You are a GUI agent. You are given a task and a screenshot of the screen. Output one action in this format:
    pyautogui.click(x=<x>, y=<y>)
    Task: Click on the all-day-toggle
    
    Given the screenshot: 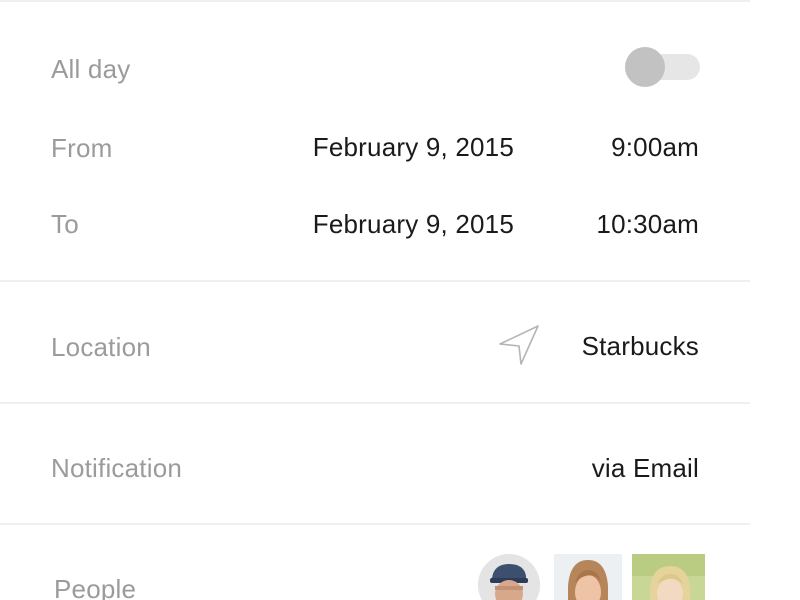 What is the action you would take?
    pyautogui.click(x=662, y=67)
    